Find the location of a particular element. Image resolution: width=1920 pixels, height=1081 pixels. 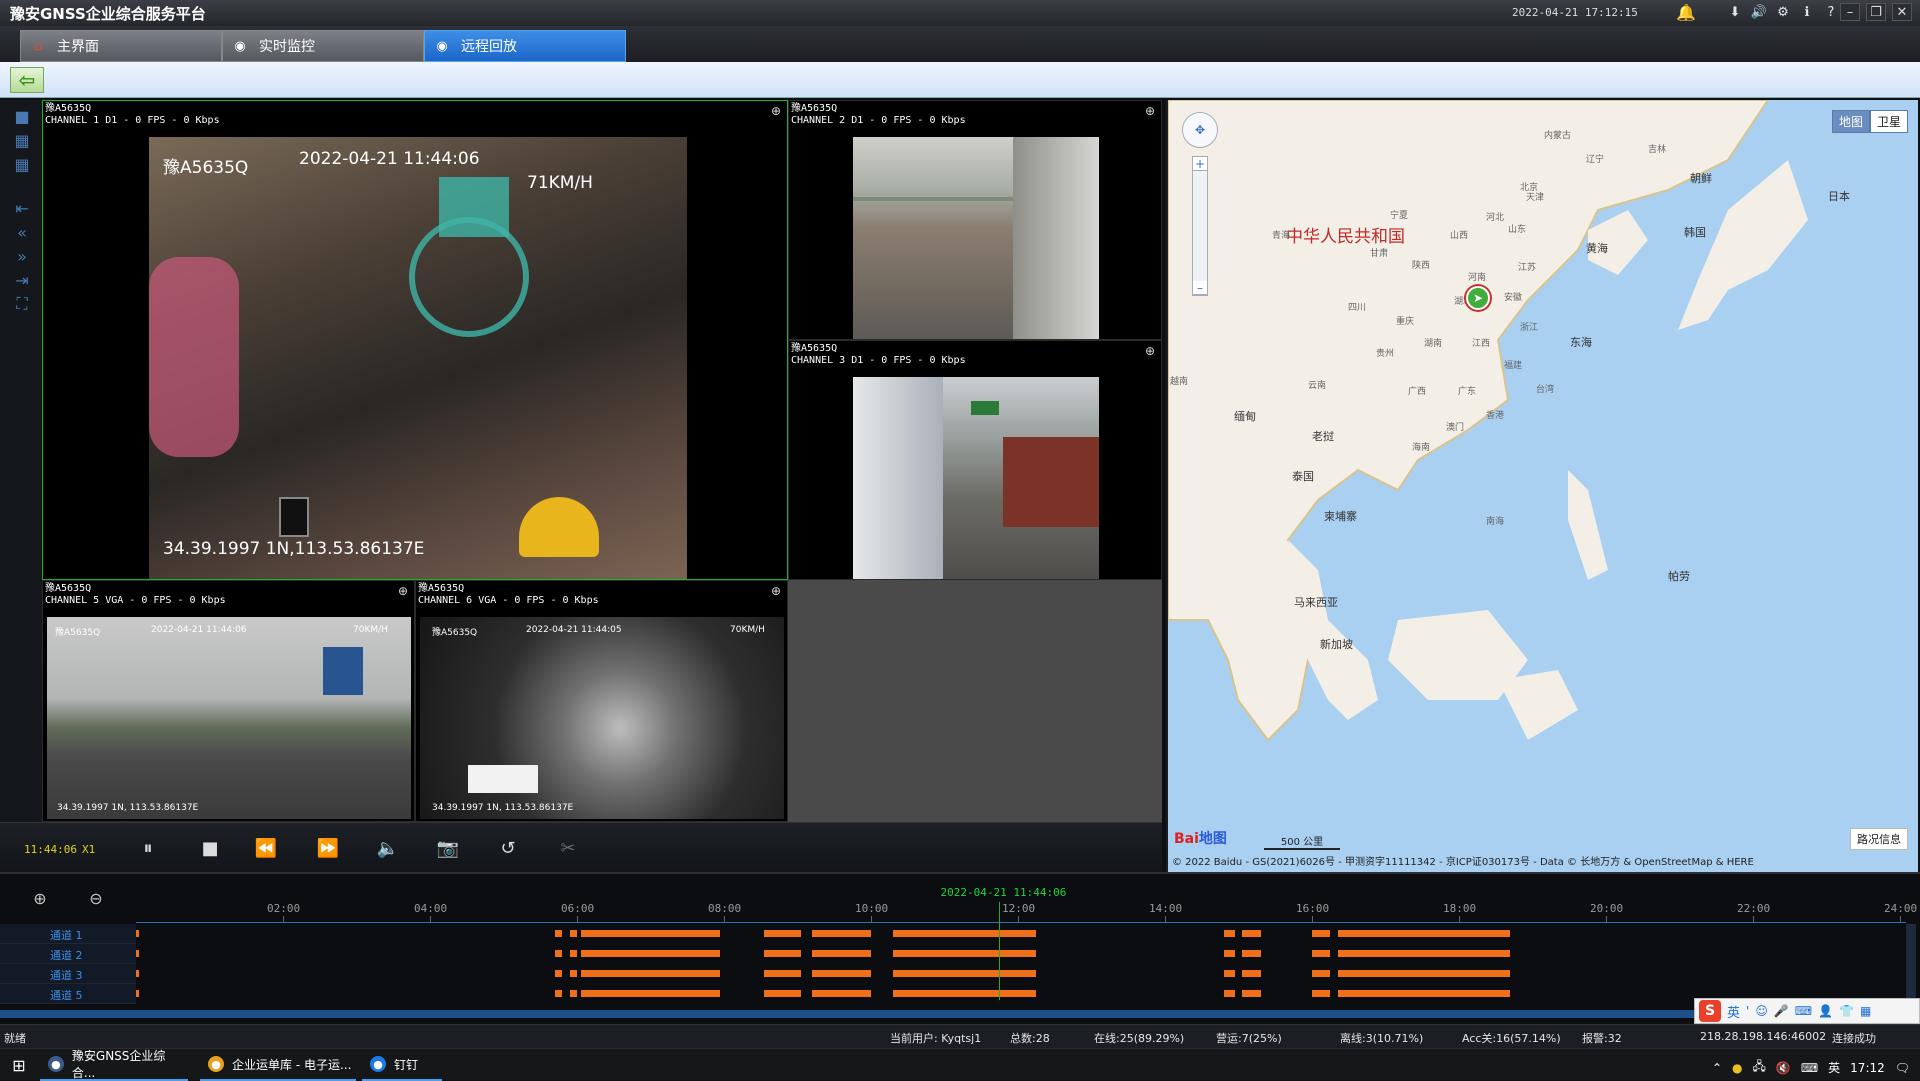

taskbar-item-dingtalk: ● 钉钉 is located at coordinates (402, 1065).